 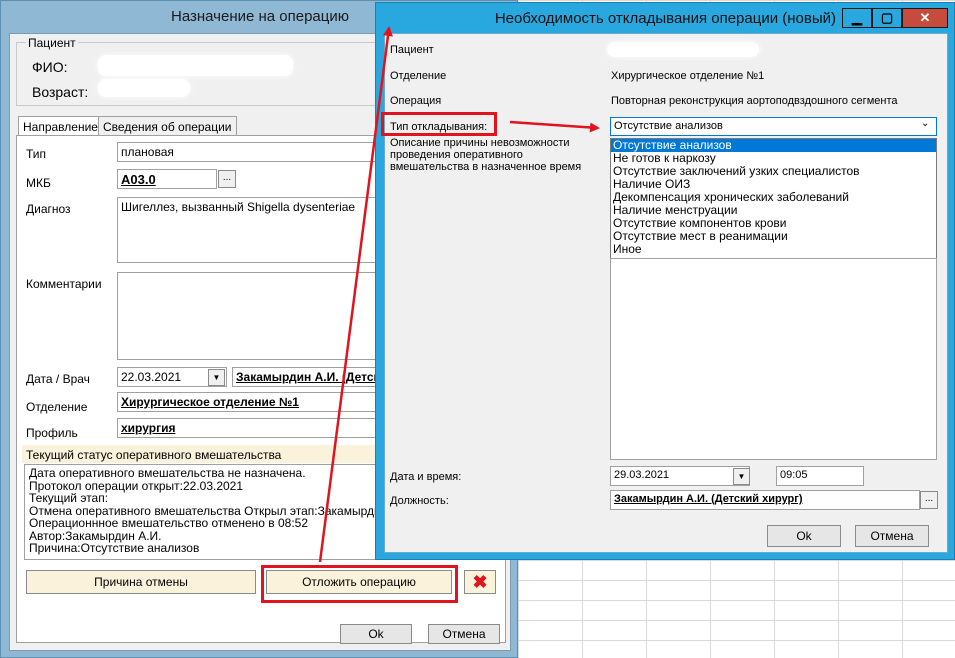 What do you see at coordinates (36, 154) in the screenshot?
I see `type-label: Тип` at bounding box center [36, 154].